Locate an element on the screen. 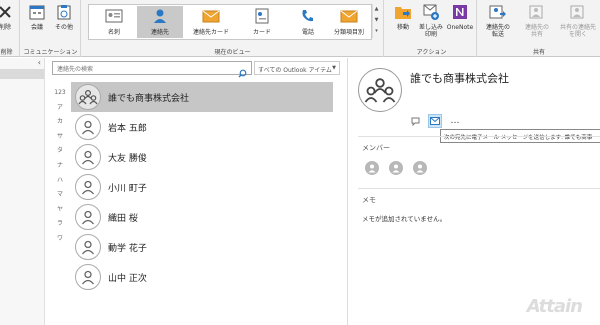  contact-row: 小川 町子 is located at coordinates (202, 187).